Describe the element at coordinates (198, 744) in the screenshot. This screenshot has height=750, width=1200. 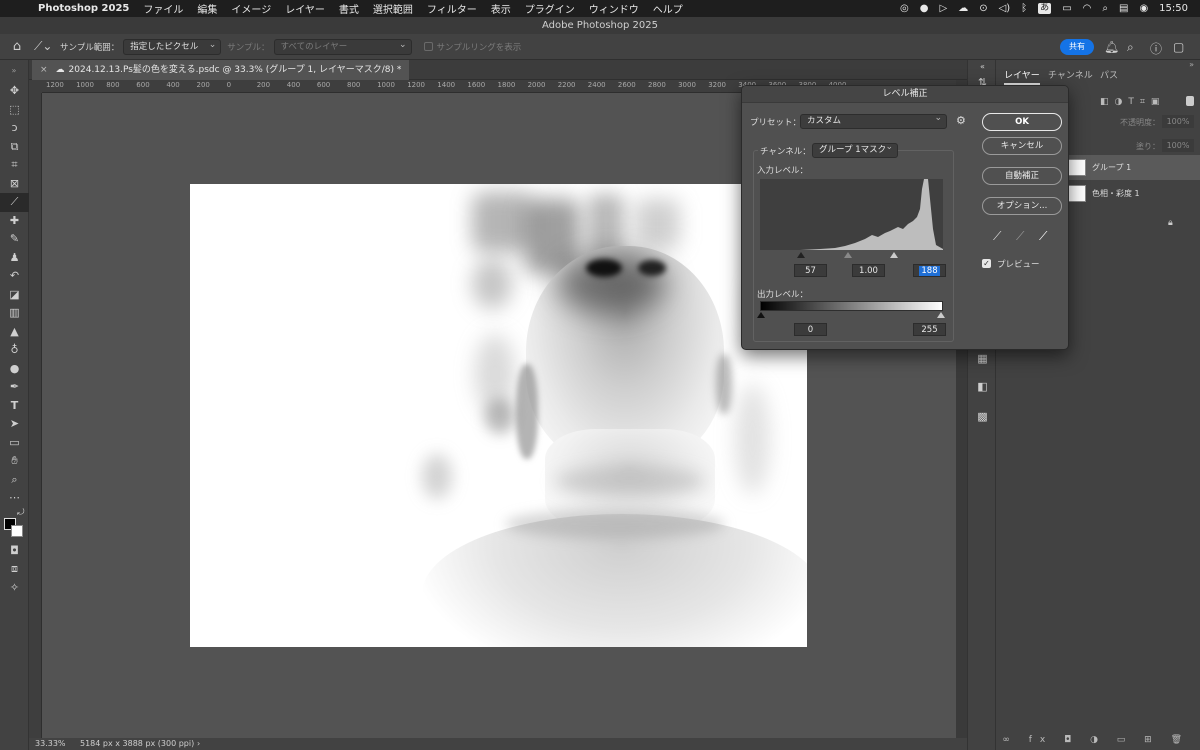
I see `status-menu-chevron-icon: ›` at that location.